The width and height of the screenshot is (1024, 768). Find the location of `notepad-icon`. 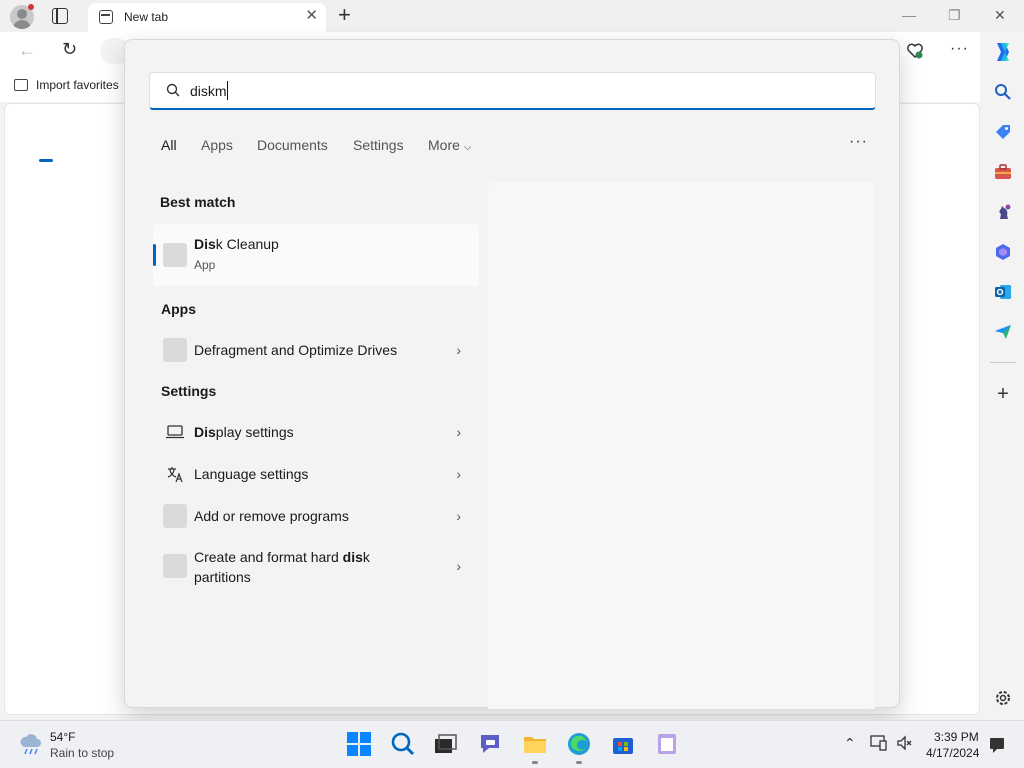

notepad-icon is located at coordinates (667, 744).